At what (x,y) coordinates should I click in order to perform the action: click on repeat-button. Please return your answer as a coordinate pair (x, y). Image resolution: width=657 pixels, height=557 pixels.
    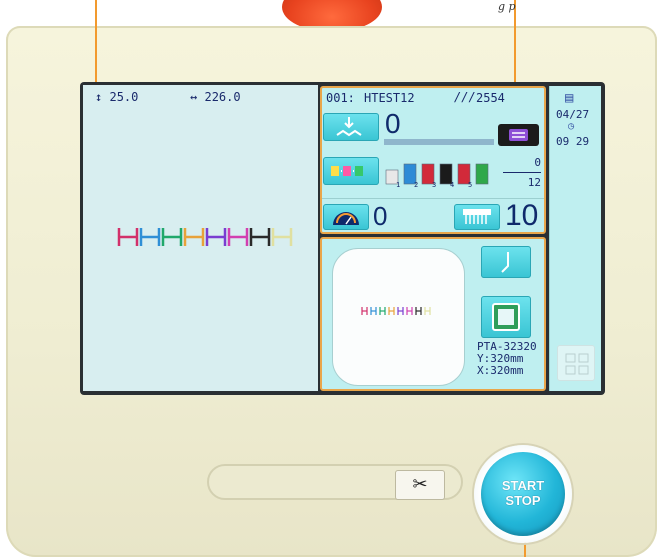
    Looking at the image, I should click on (518, 135).